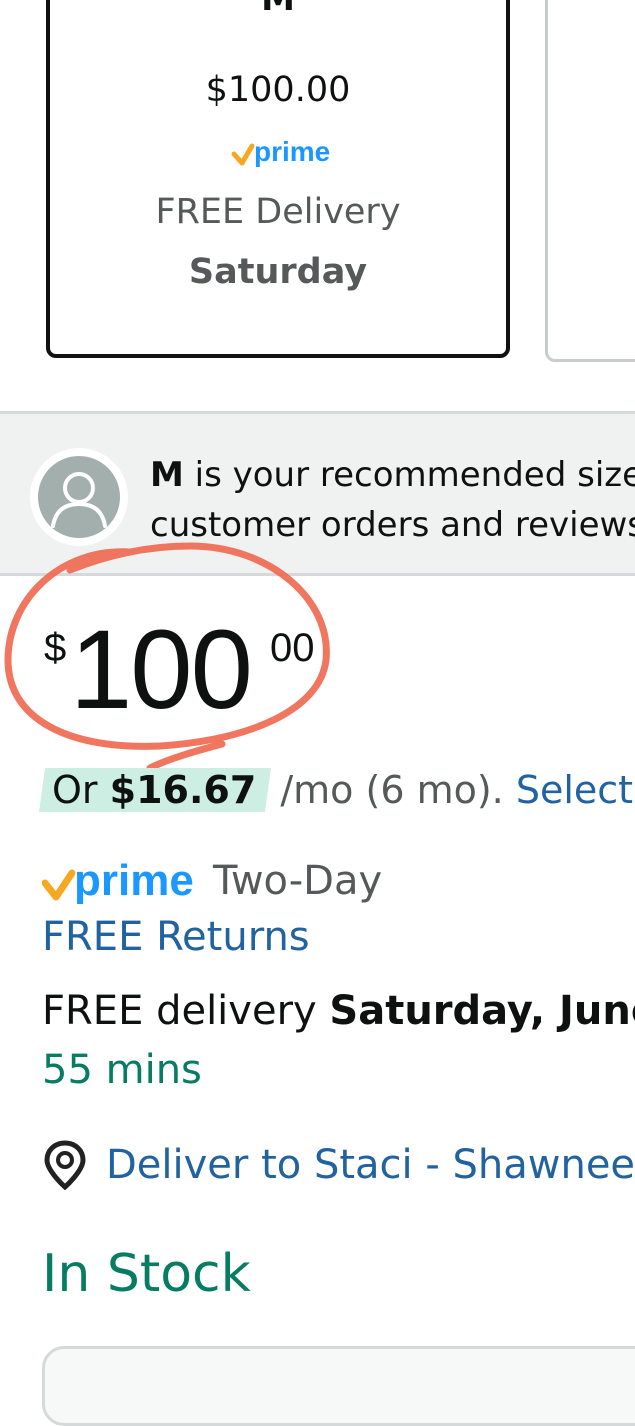  I want to click on size-option-card, so click(590, 181).